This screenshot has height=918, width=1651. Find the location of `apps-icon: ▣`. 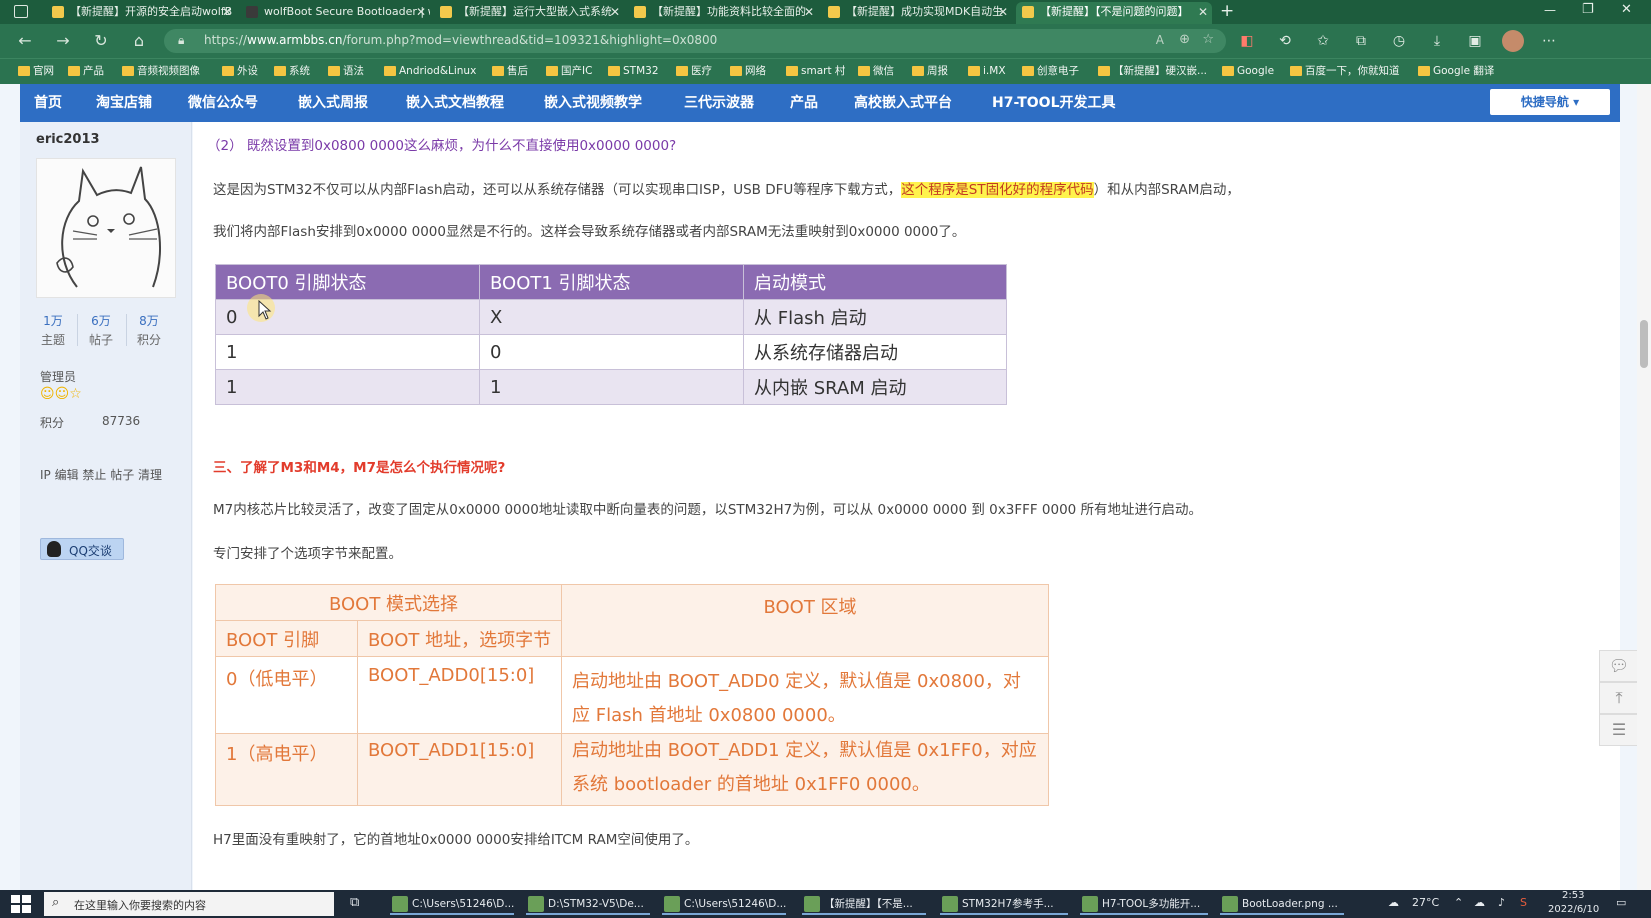

apps-icon: ▣ is located at coordinates (1475, 41).